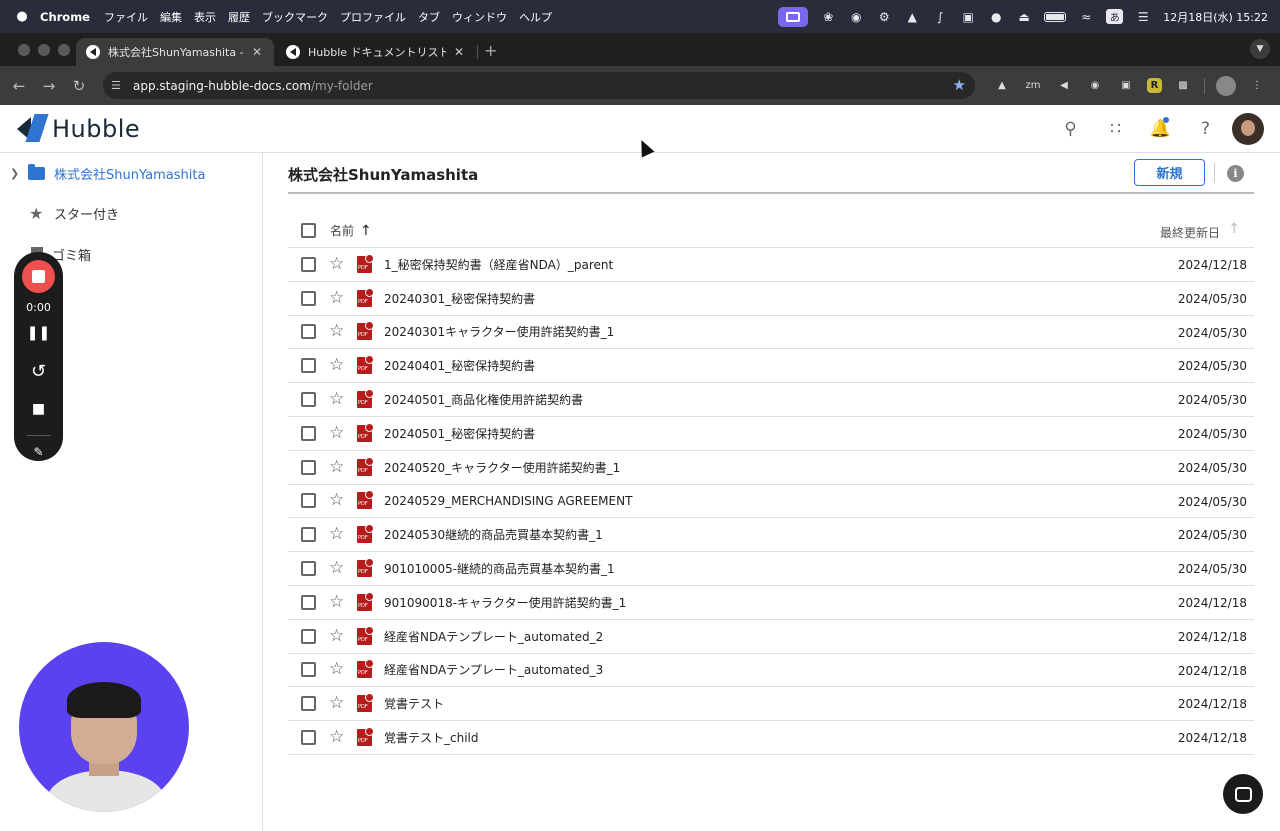  Describe the element at coordinates (49, 86) in the screenshot. I see `forward-arrow-icon: →` at that location.